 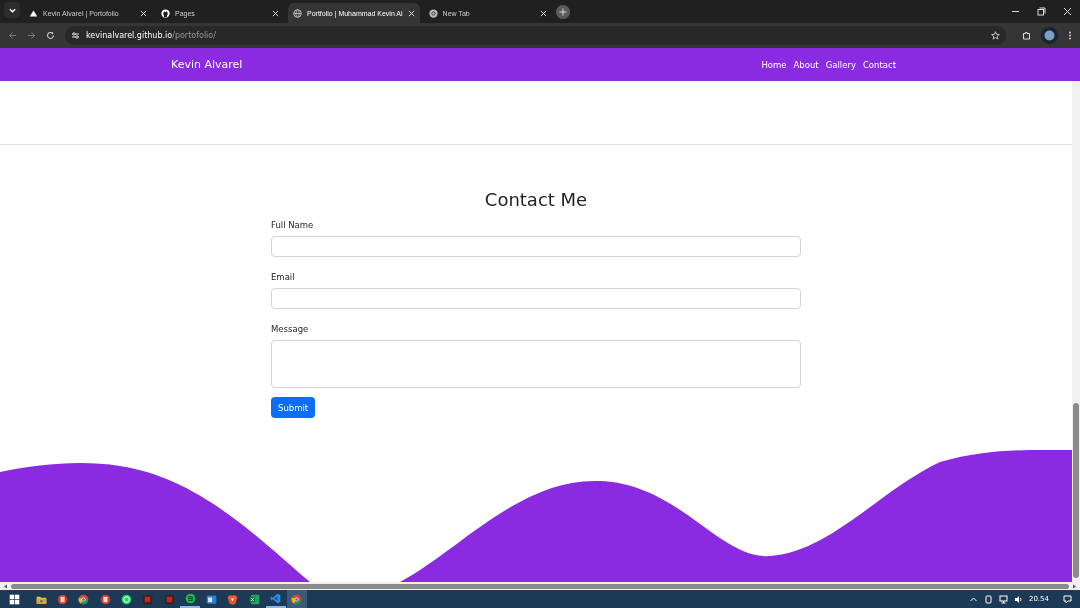 I want to click on code-editor-icon, so click(x=276, y=598).